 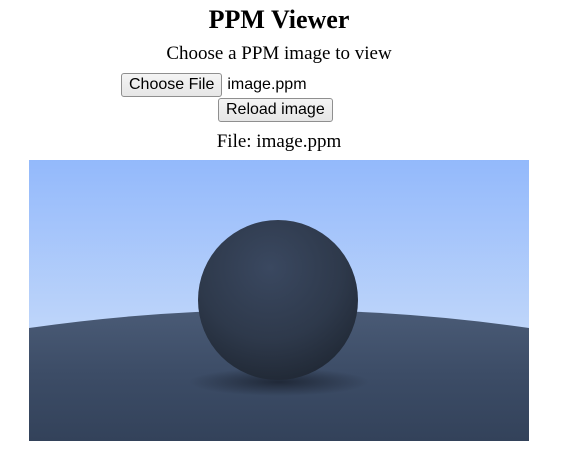 I want to click on choose-file-button: Choose File, so click(x=172, y=85).